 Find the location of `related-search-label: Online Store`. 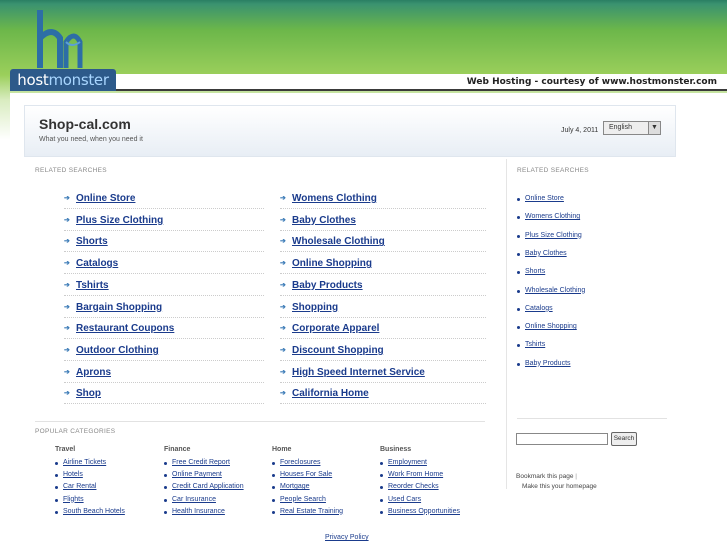

related-search-label: Online Store is located at coordinates (106, 198).